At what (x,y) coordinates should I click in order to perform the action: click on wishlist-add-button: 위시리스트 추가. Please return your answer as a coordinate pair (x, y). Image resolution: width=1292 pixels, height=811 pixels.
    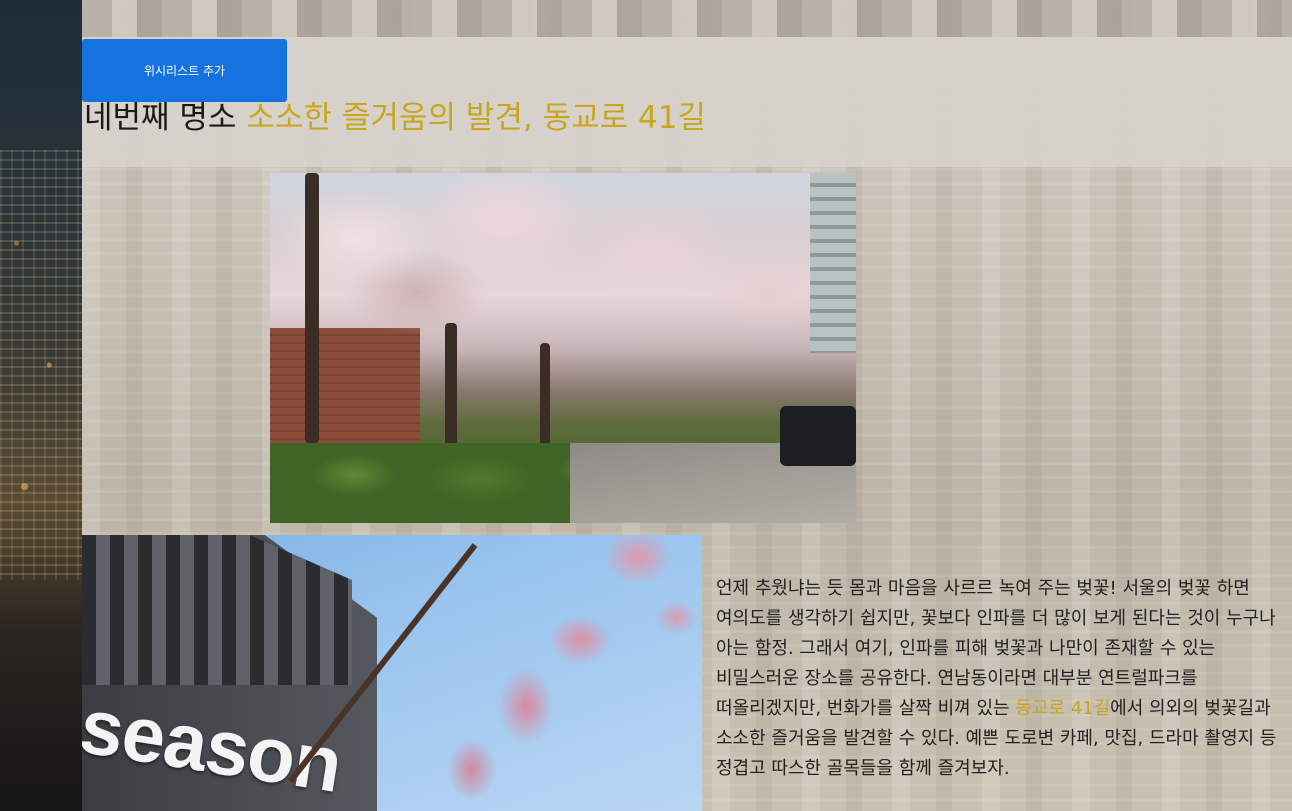
    Looking at the image, I should click on (184, 70).